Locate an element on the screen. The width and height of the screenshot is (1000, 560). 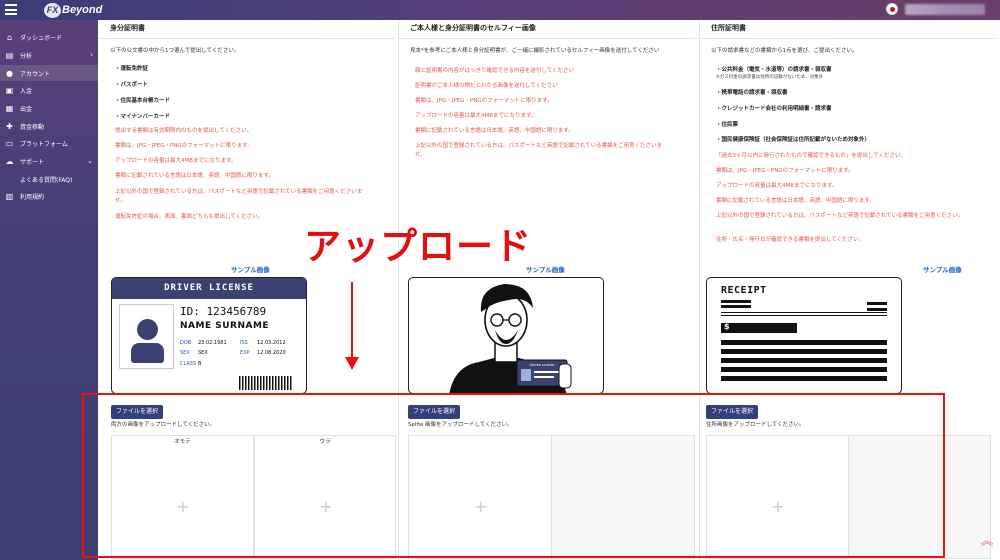
logo-text: Beyond is located at coordinates (82, 10).